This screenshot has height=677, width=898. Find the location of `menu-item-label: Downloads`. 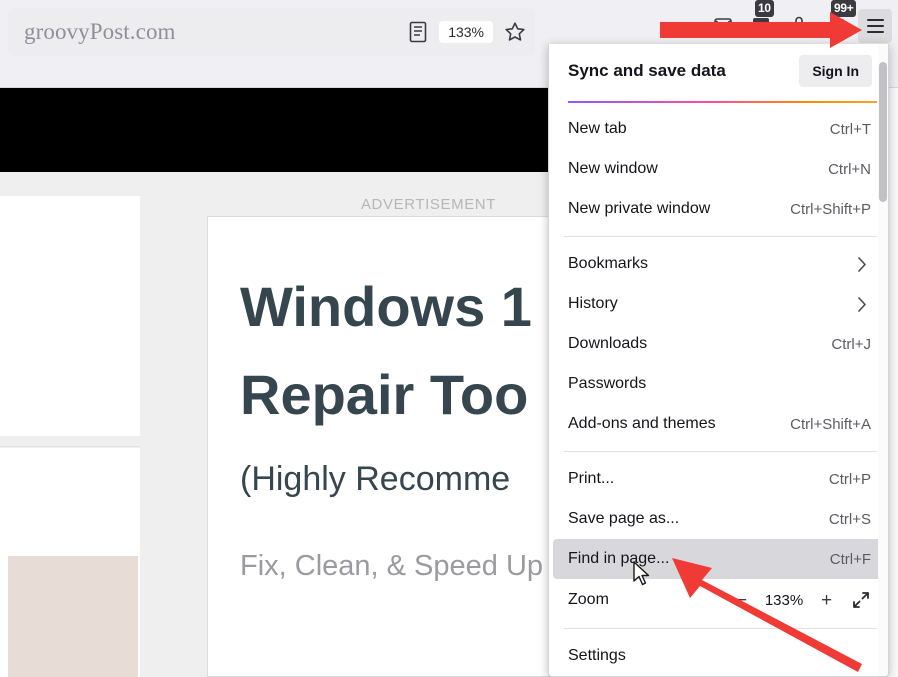

menu-item-label: Downloads is located at coordinates (608, 343).